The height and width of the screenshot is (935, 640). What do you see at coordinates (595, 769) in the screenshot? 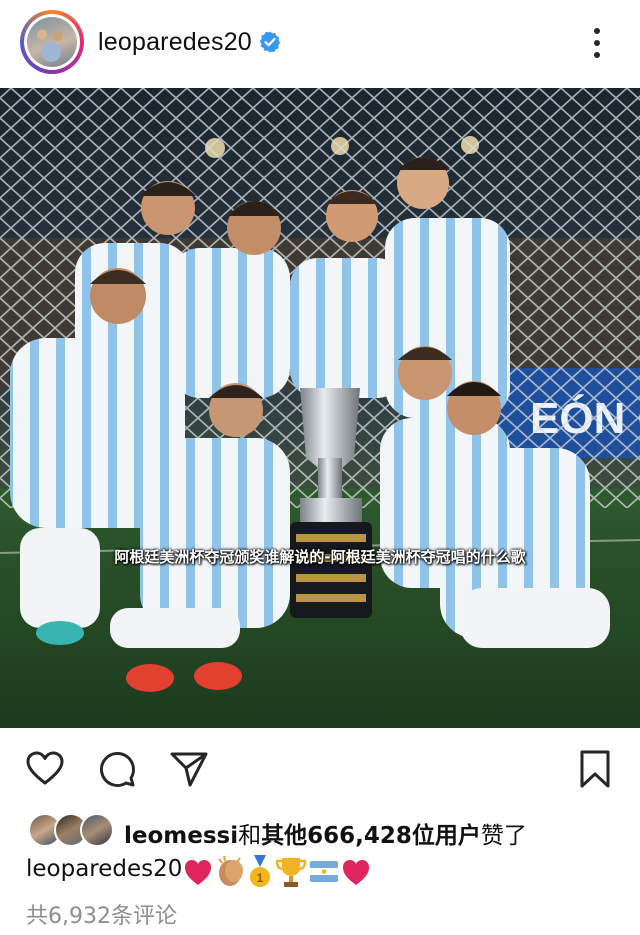
I see `bookmark-icon` at bounding box center [595, 769].